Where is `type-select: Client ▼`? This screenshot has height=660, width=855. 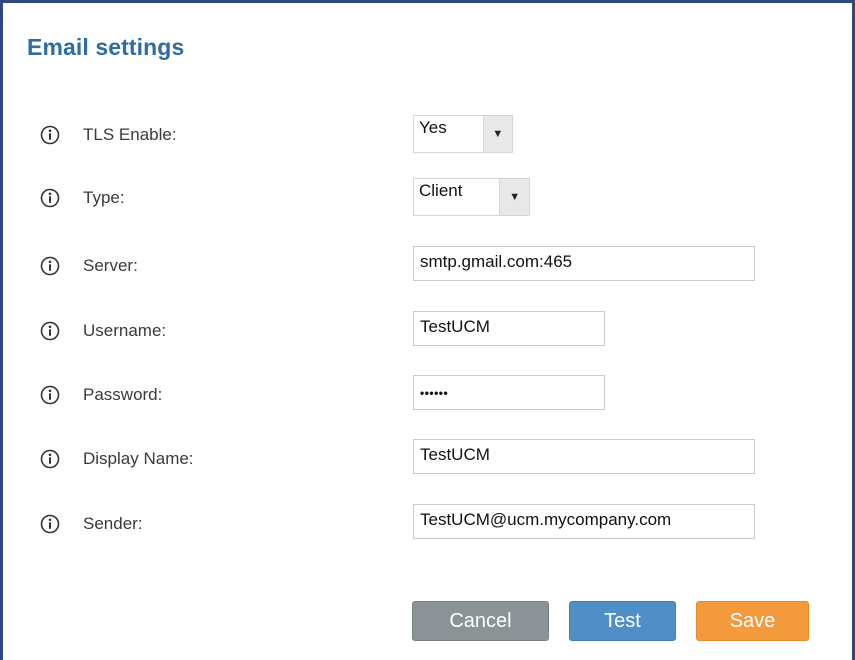
type-select: Client ▼ is located at coordinates (471, 197).